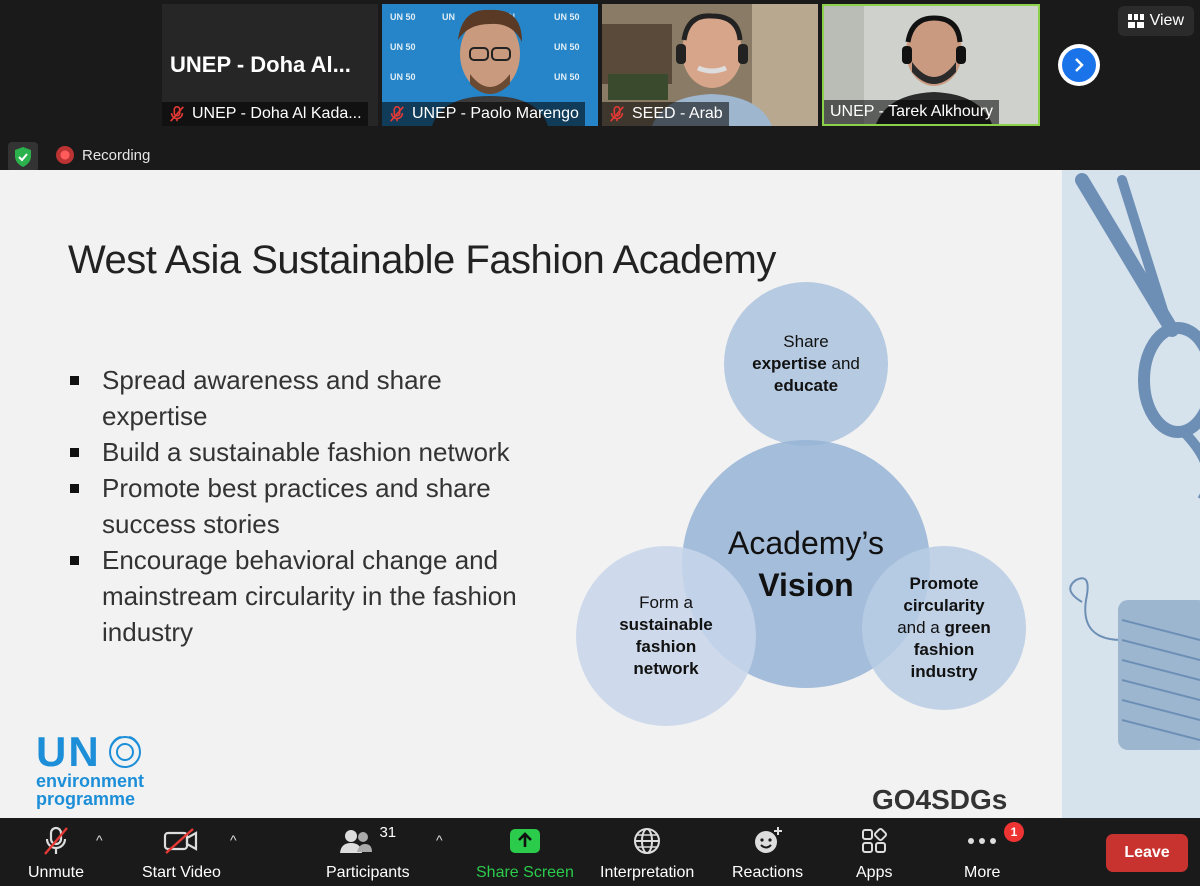 The height and width of the screenshot is (886, 1200). I want to click on venn-center-text-bold: Vision, so click(806, 585).